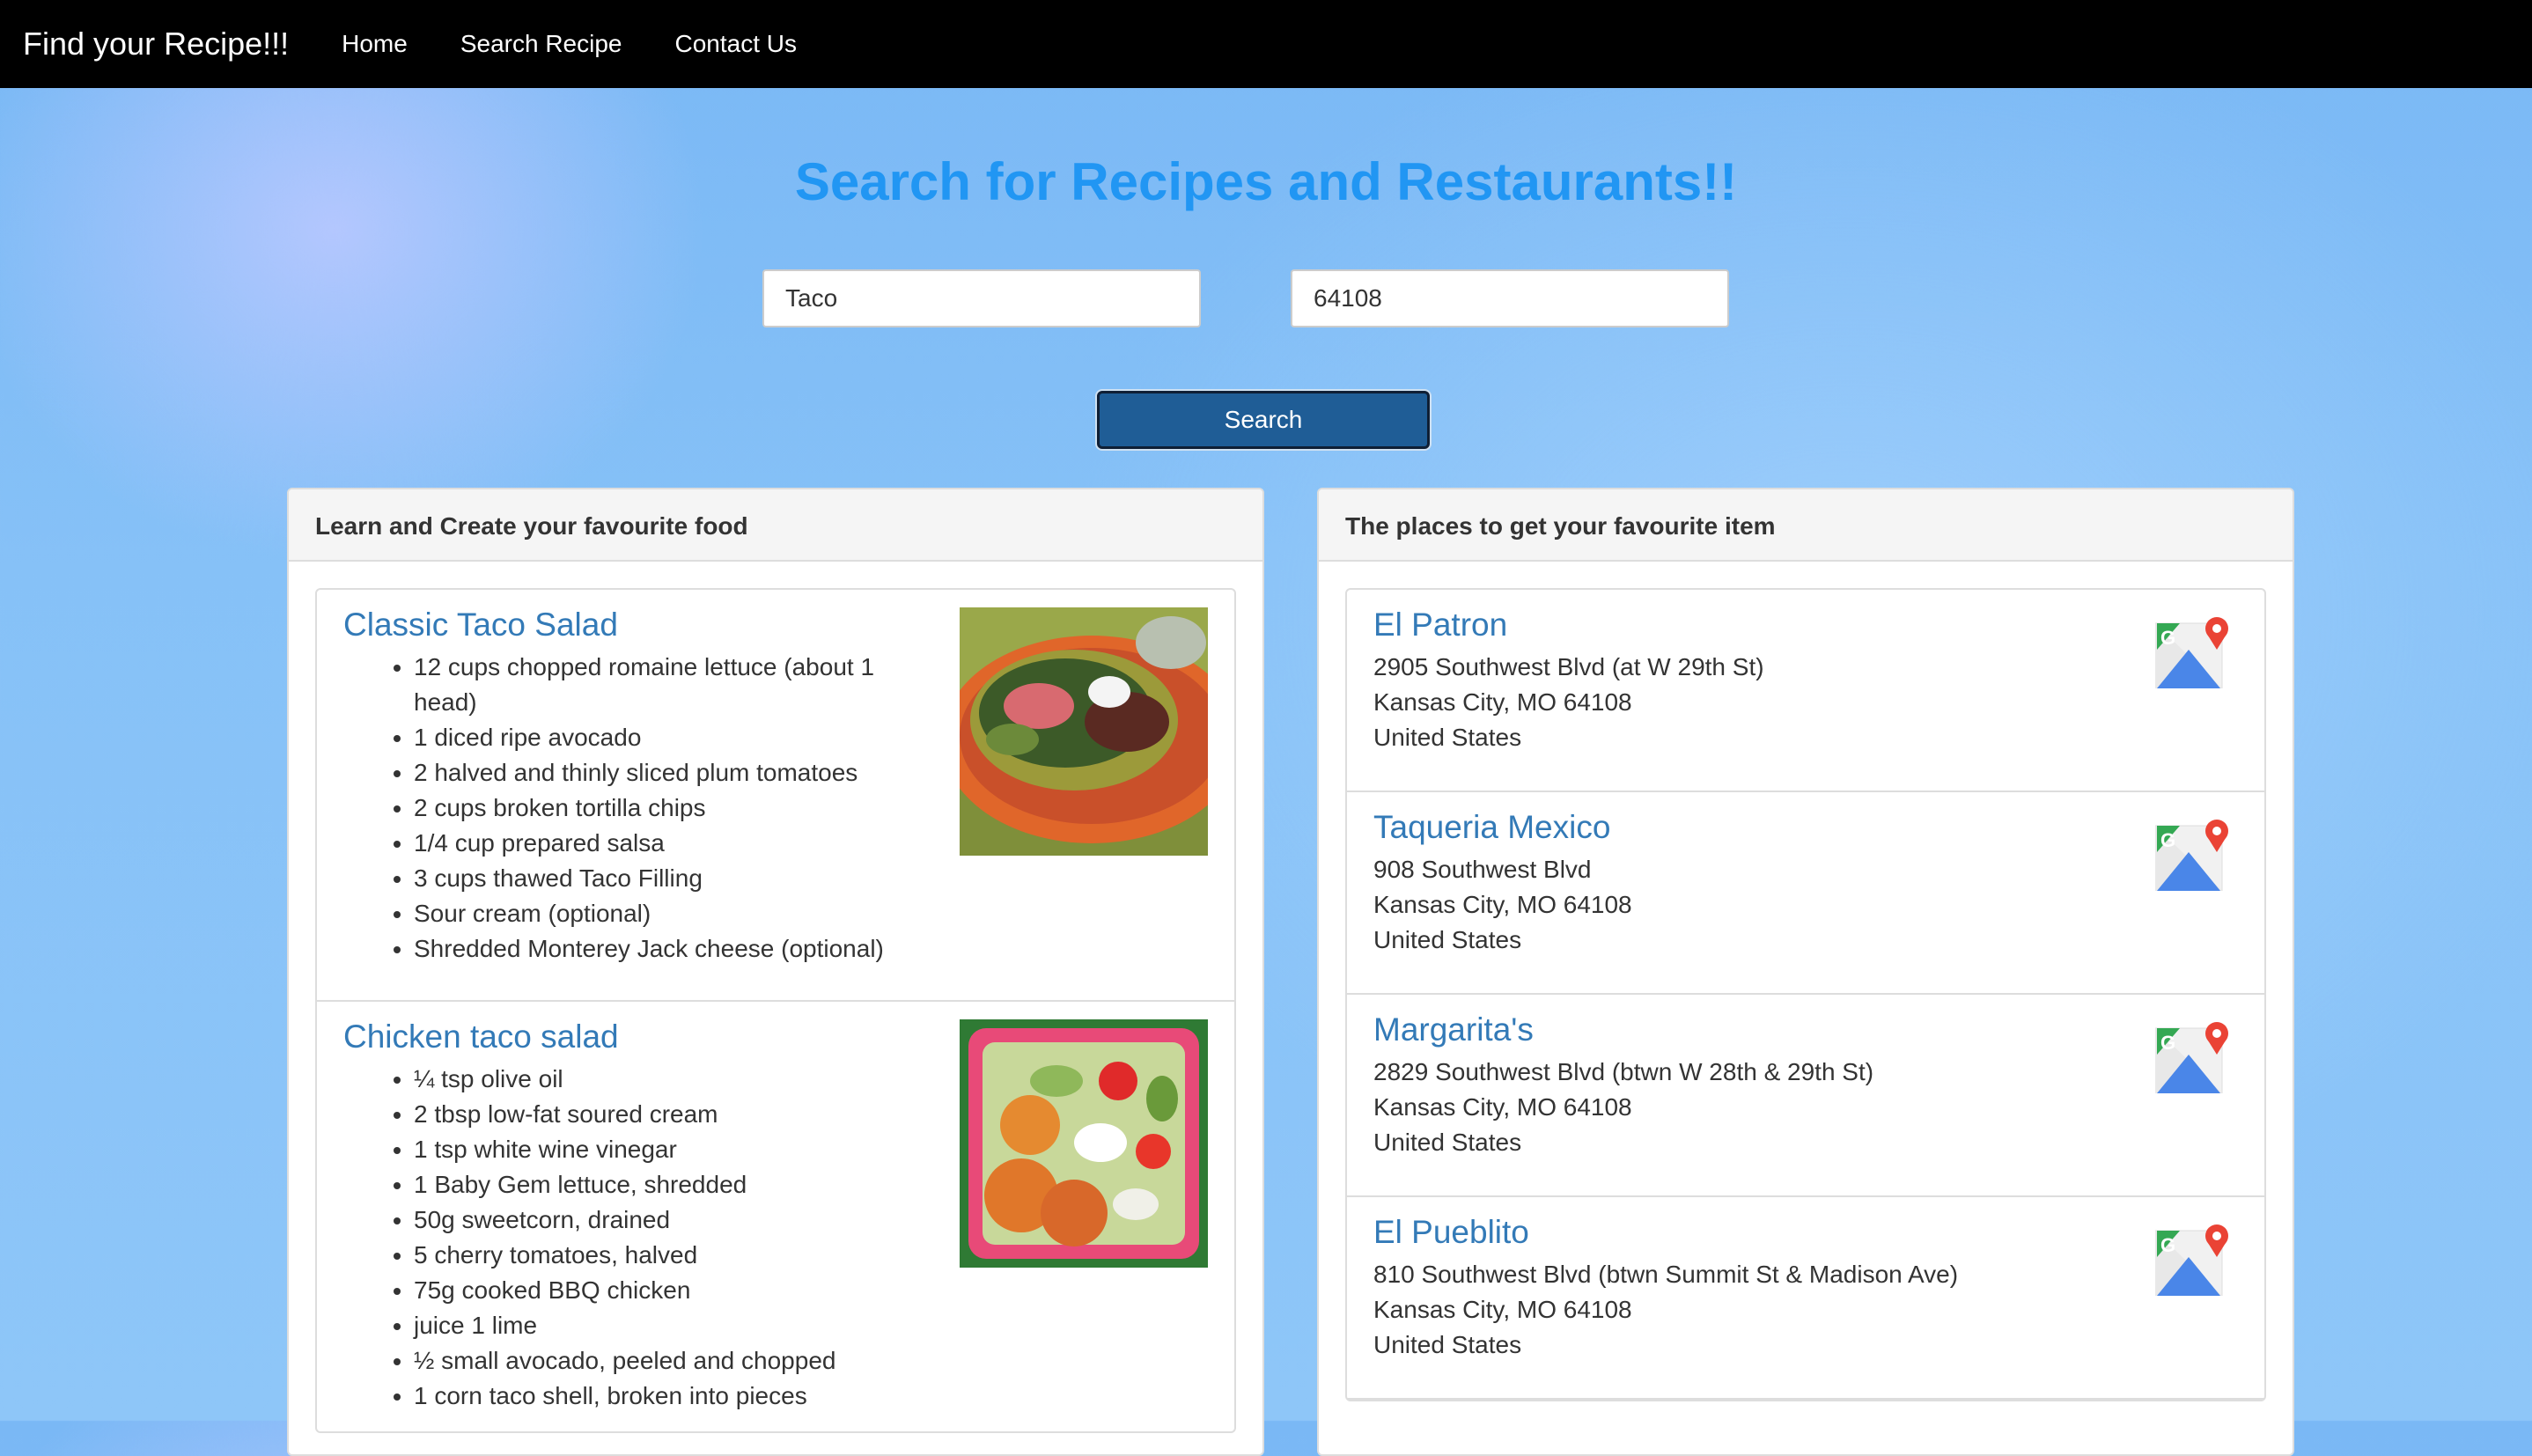 The width and height of the screenshot is (2532, 1456). I want to click on nav-home: Home, so click(375, 44).